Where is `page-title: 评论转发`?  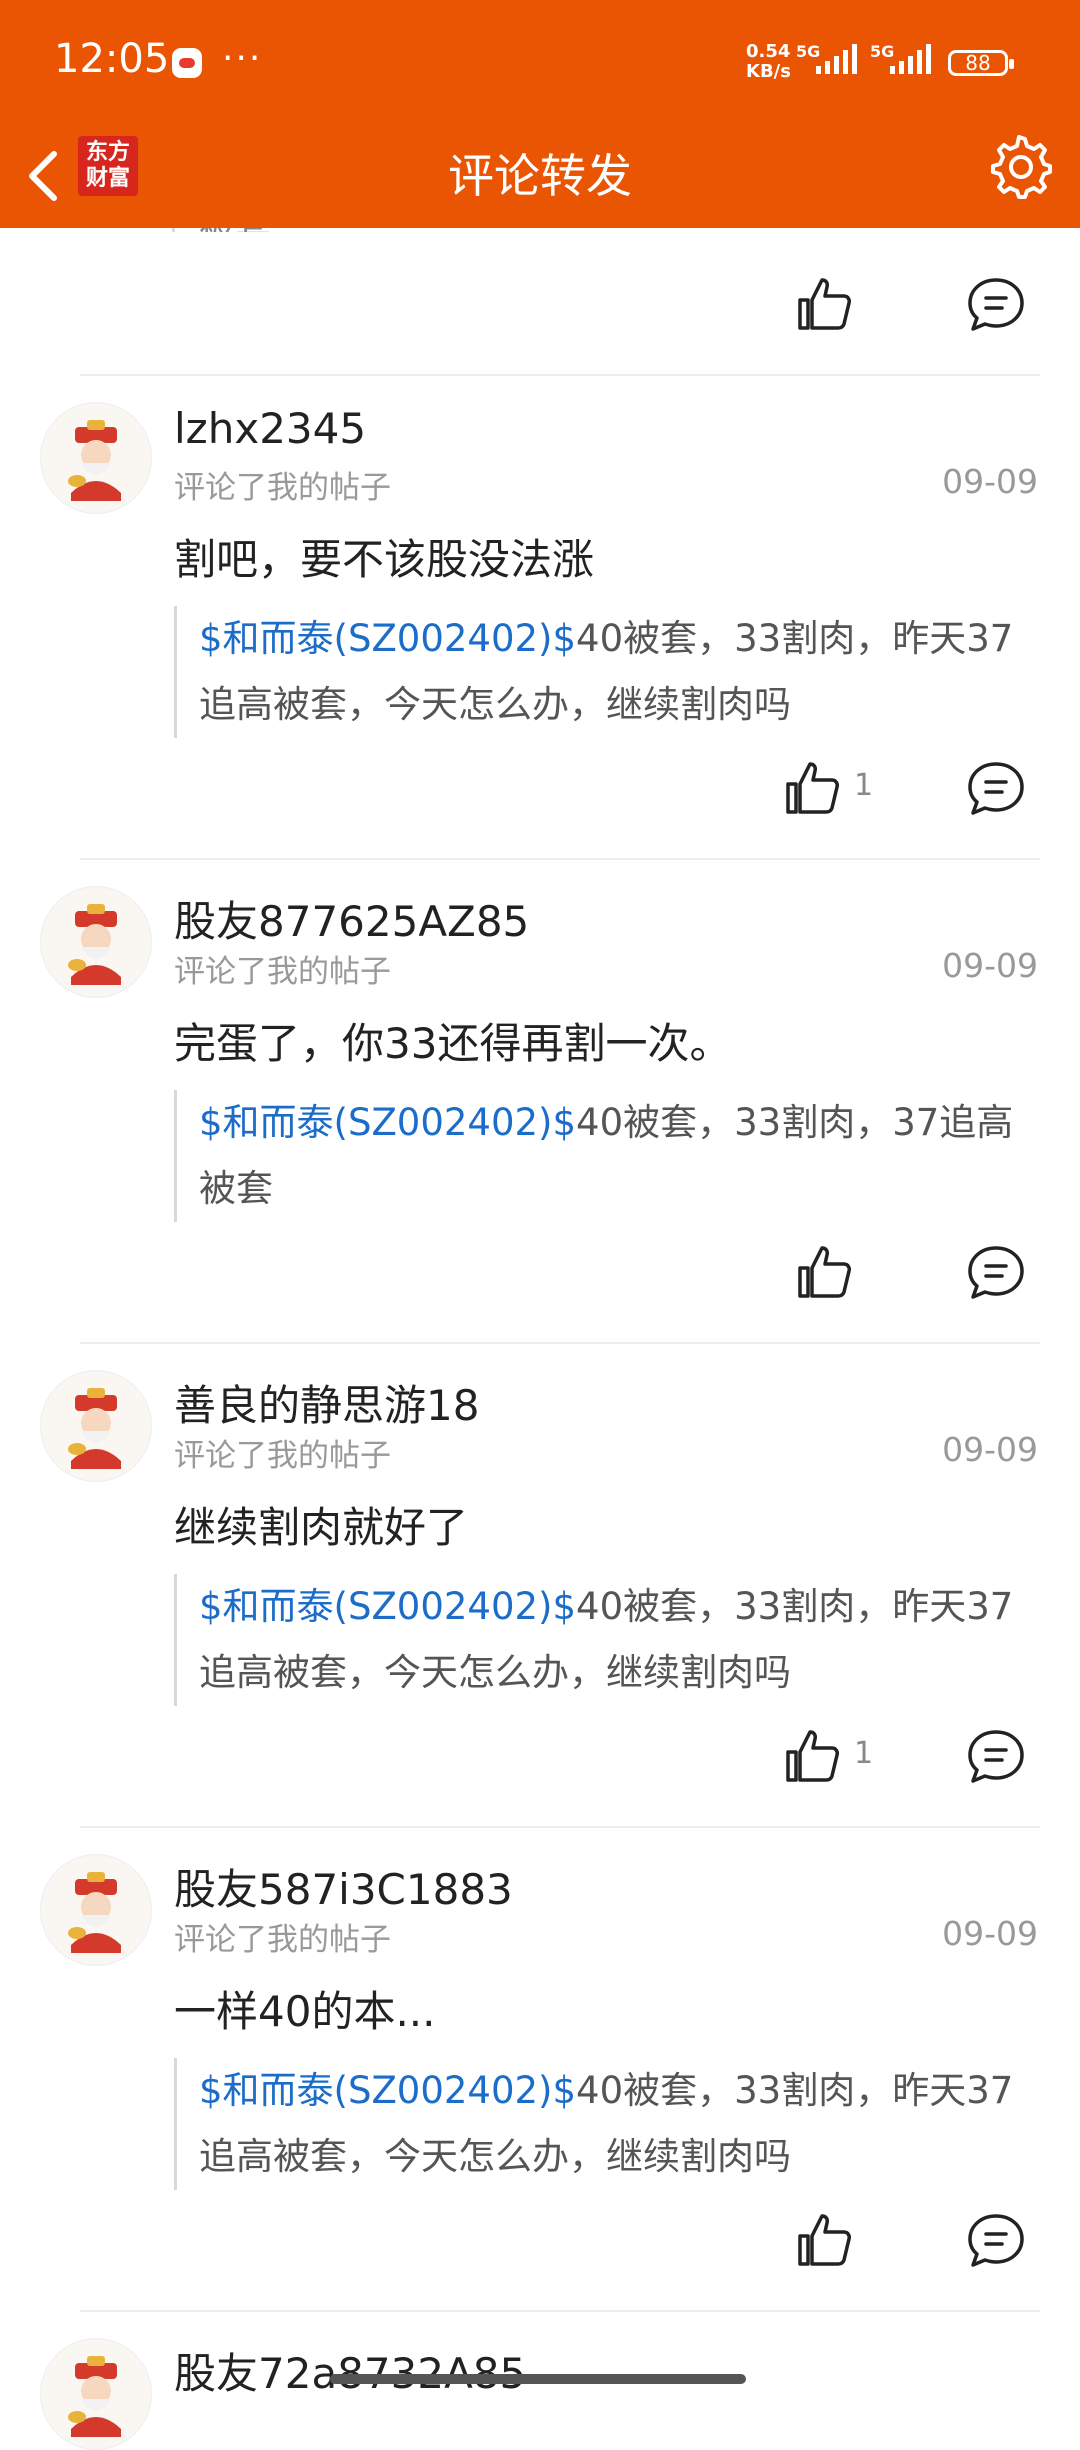
page-title: 评论转发 is located at coordinates (540, 176).